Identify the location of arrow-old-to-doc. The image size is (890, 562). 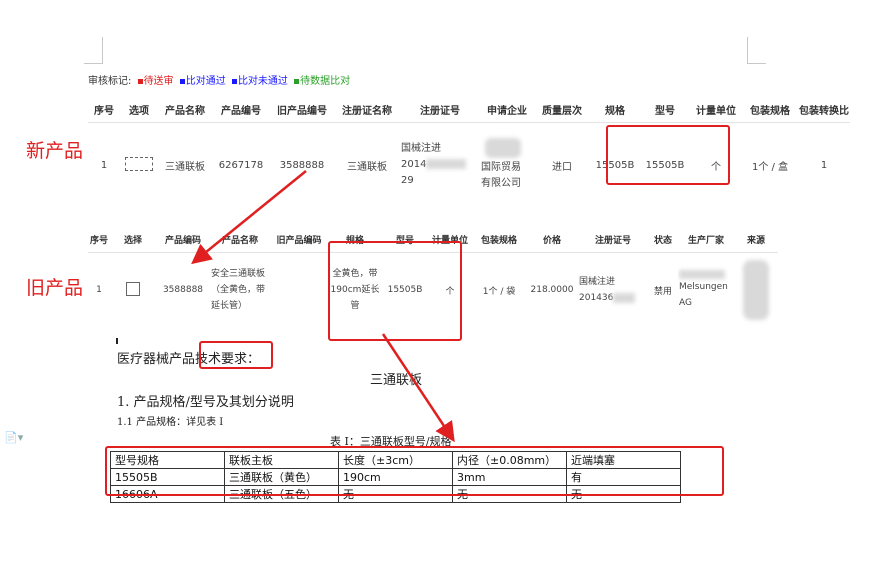
(418, 388).